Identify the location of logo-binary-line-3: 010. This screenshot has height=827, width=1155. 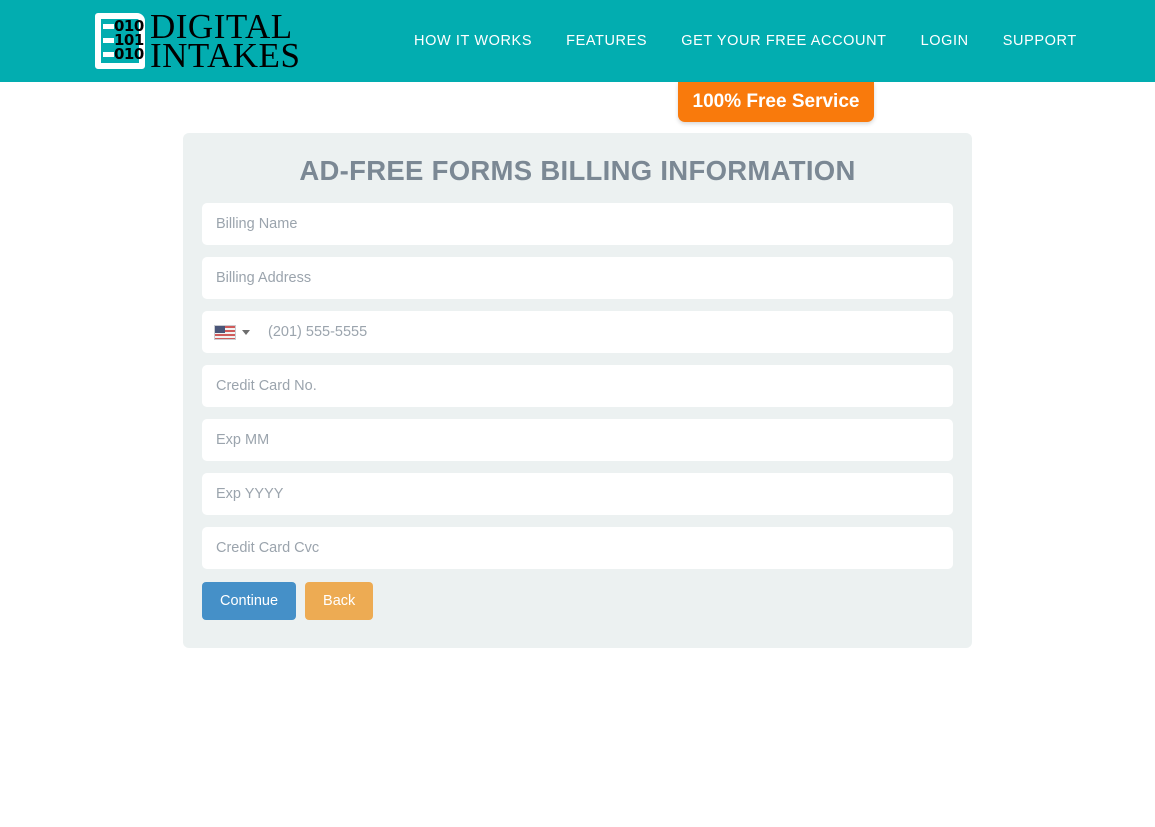
(129, 54).